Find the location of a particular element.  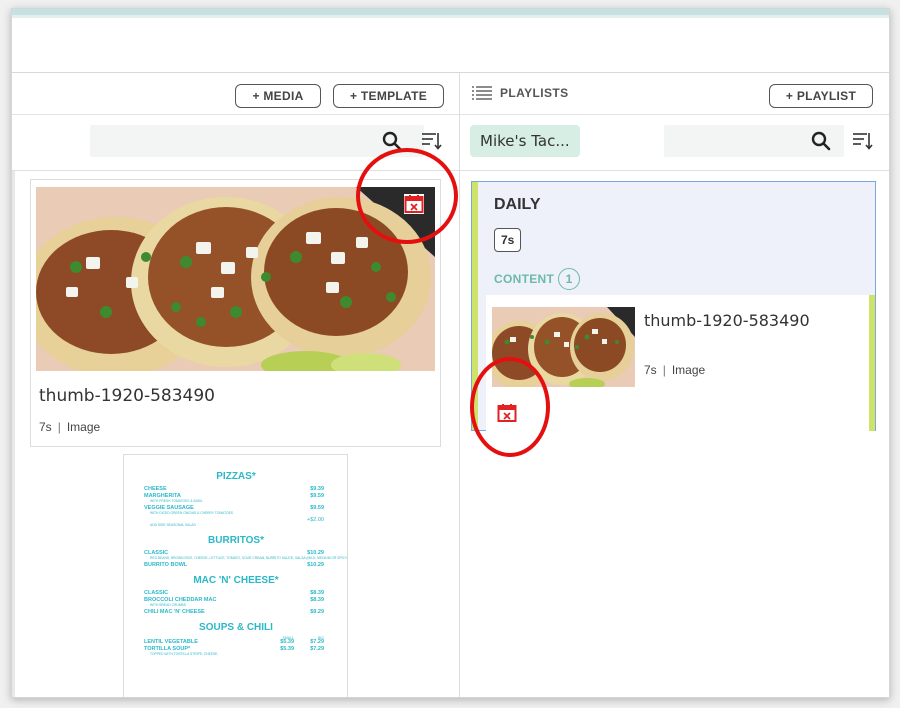

media-meta: 7s | Image is located at coordinates (69, 427).